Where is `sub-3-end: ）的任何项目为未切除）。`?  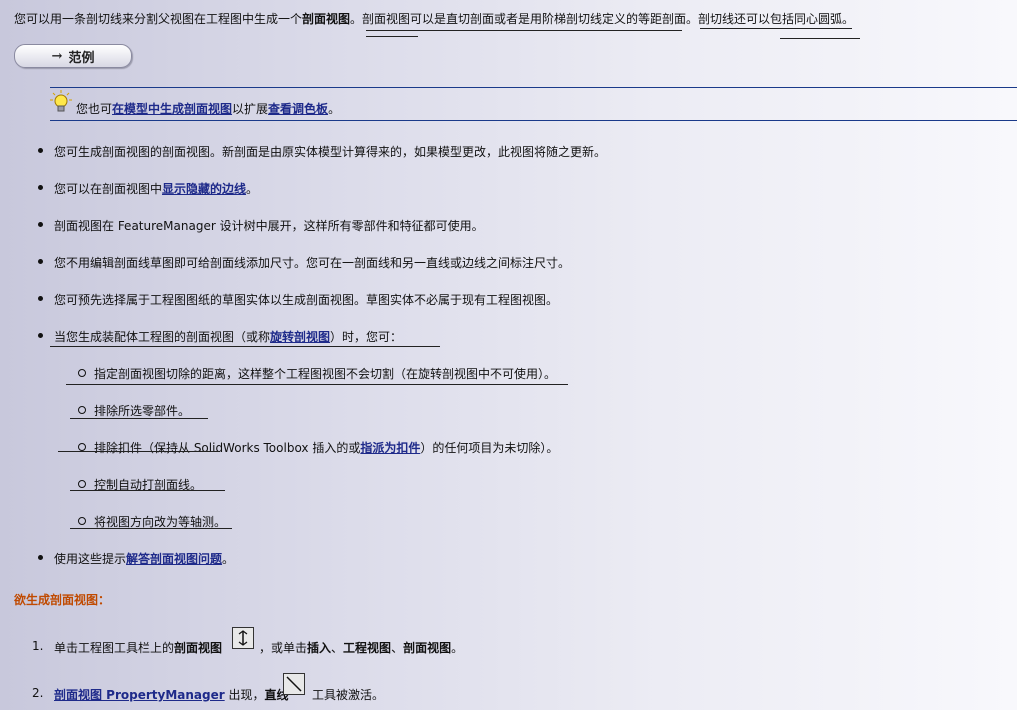 sub-3-end: ）的任何项目为未切除）。 is located at coordinates (489, 448).